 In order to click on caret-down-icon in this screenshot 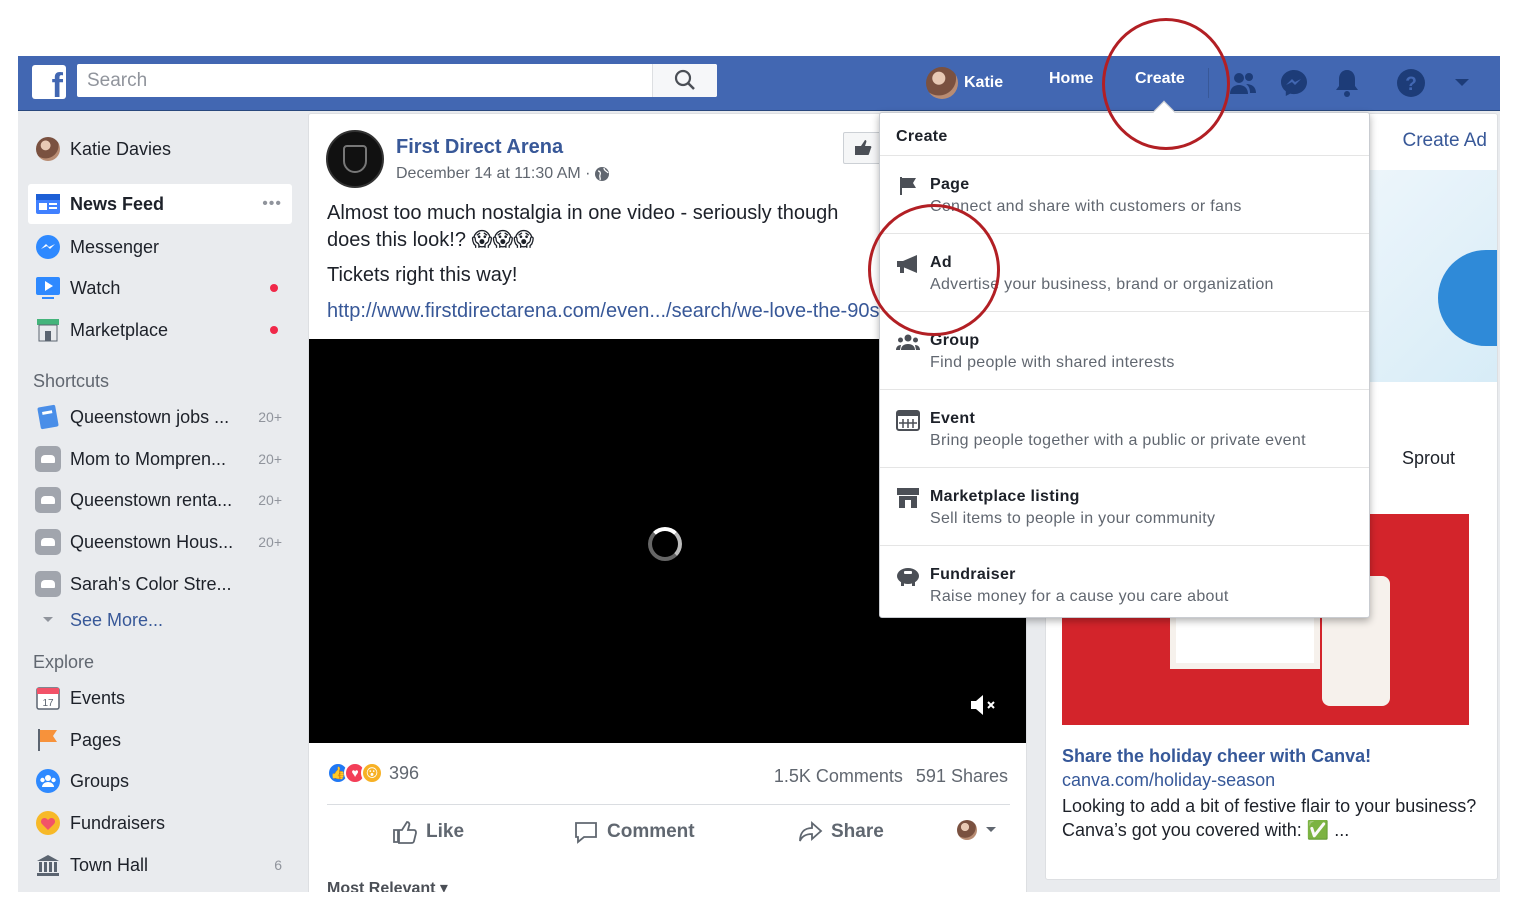, I will do `click(1462, 83)`.